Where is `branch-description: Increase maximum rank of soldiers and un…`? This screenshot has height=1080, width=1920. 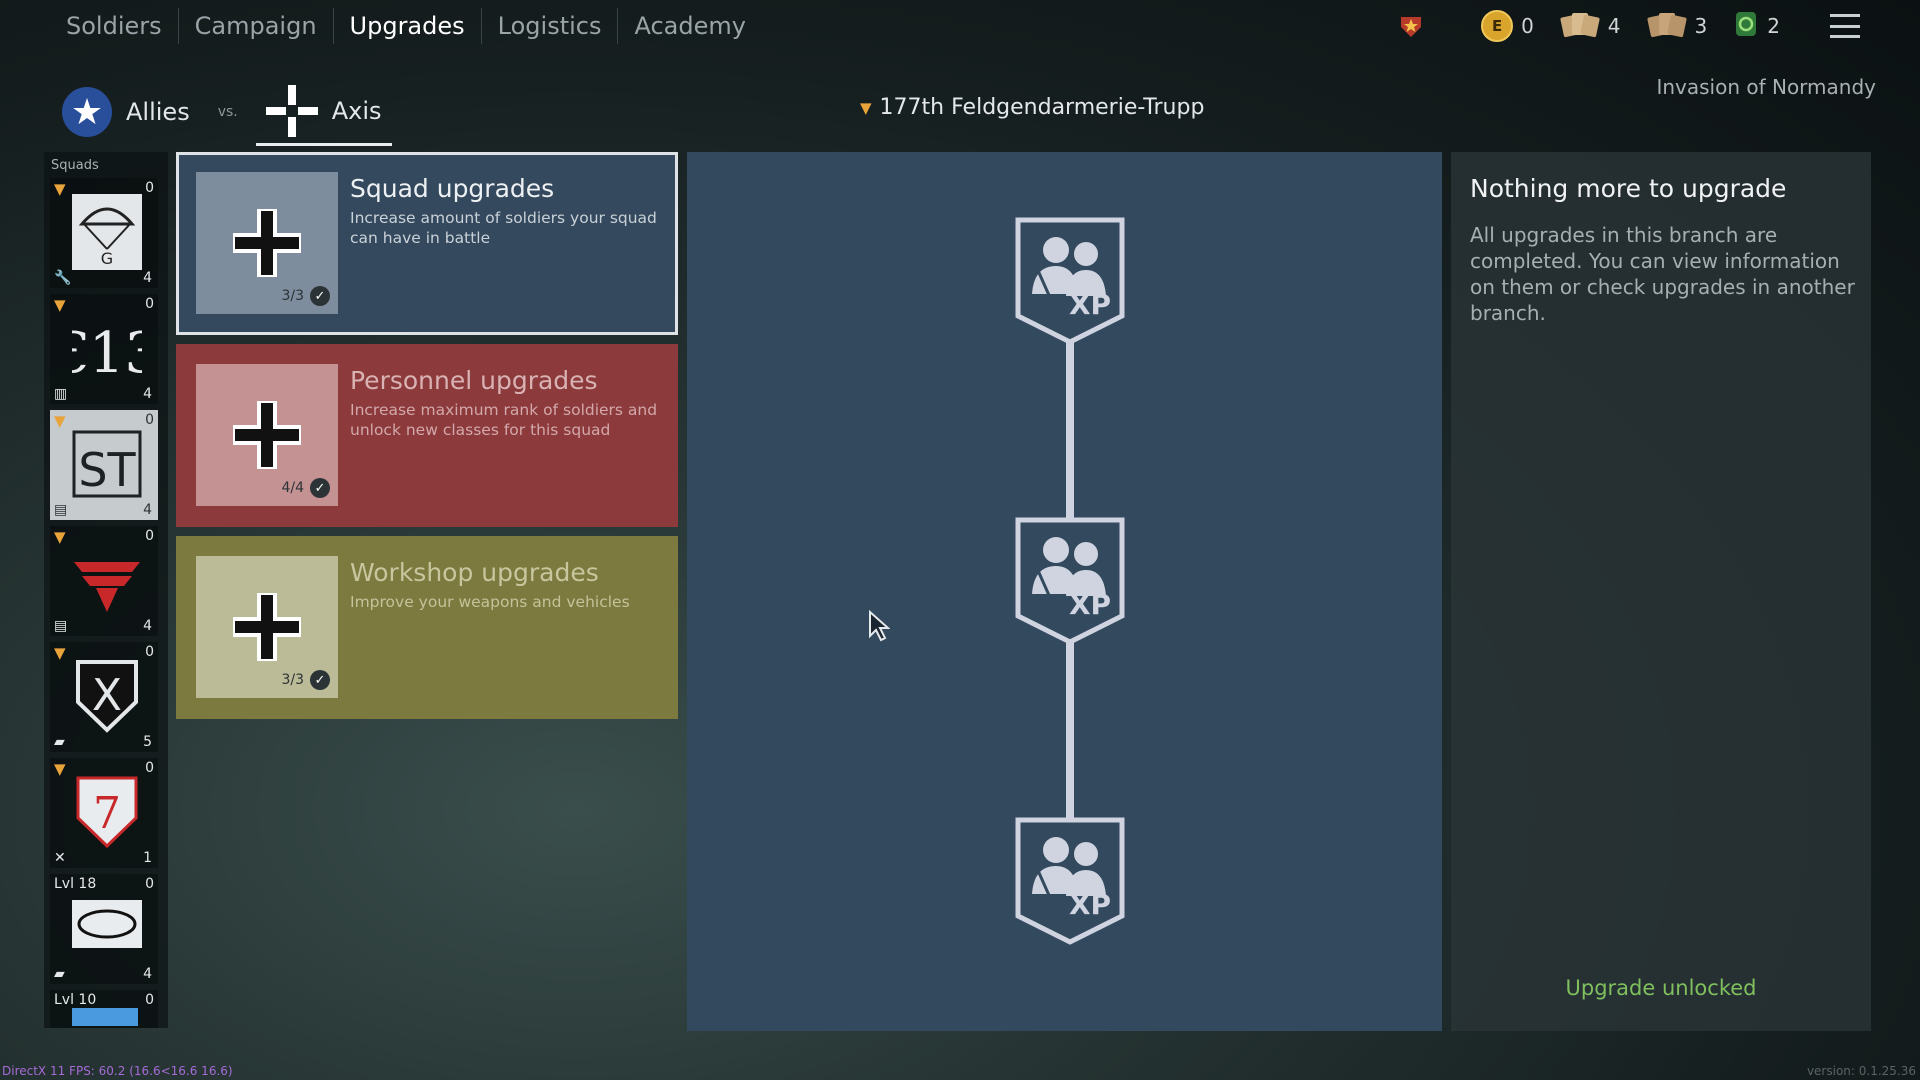
branch-description: Increase maximum rank of soldiers and un… is located at coordinates (504, 420).